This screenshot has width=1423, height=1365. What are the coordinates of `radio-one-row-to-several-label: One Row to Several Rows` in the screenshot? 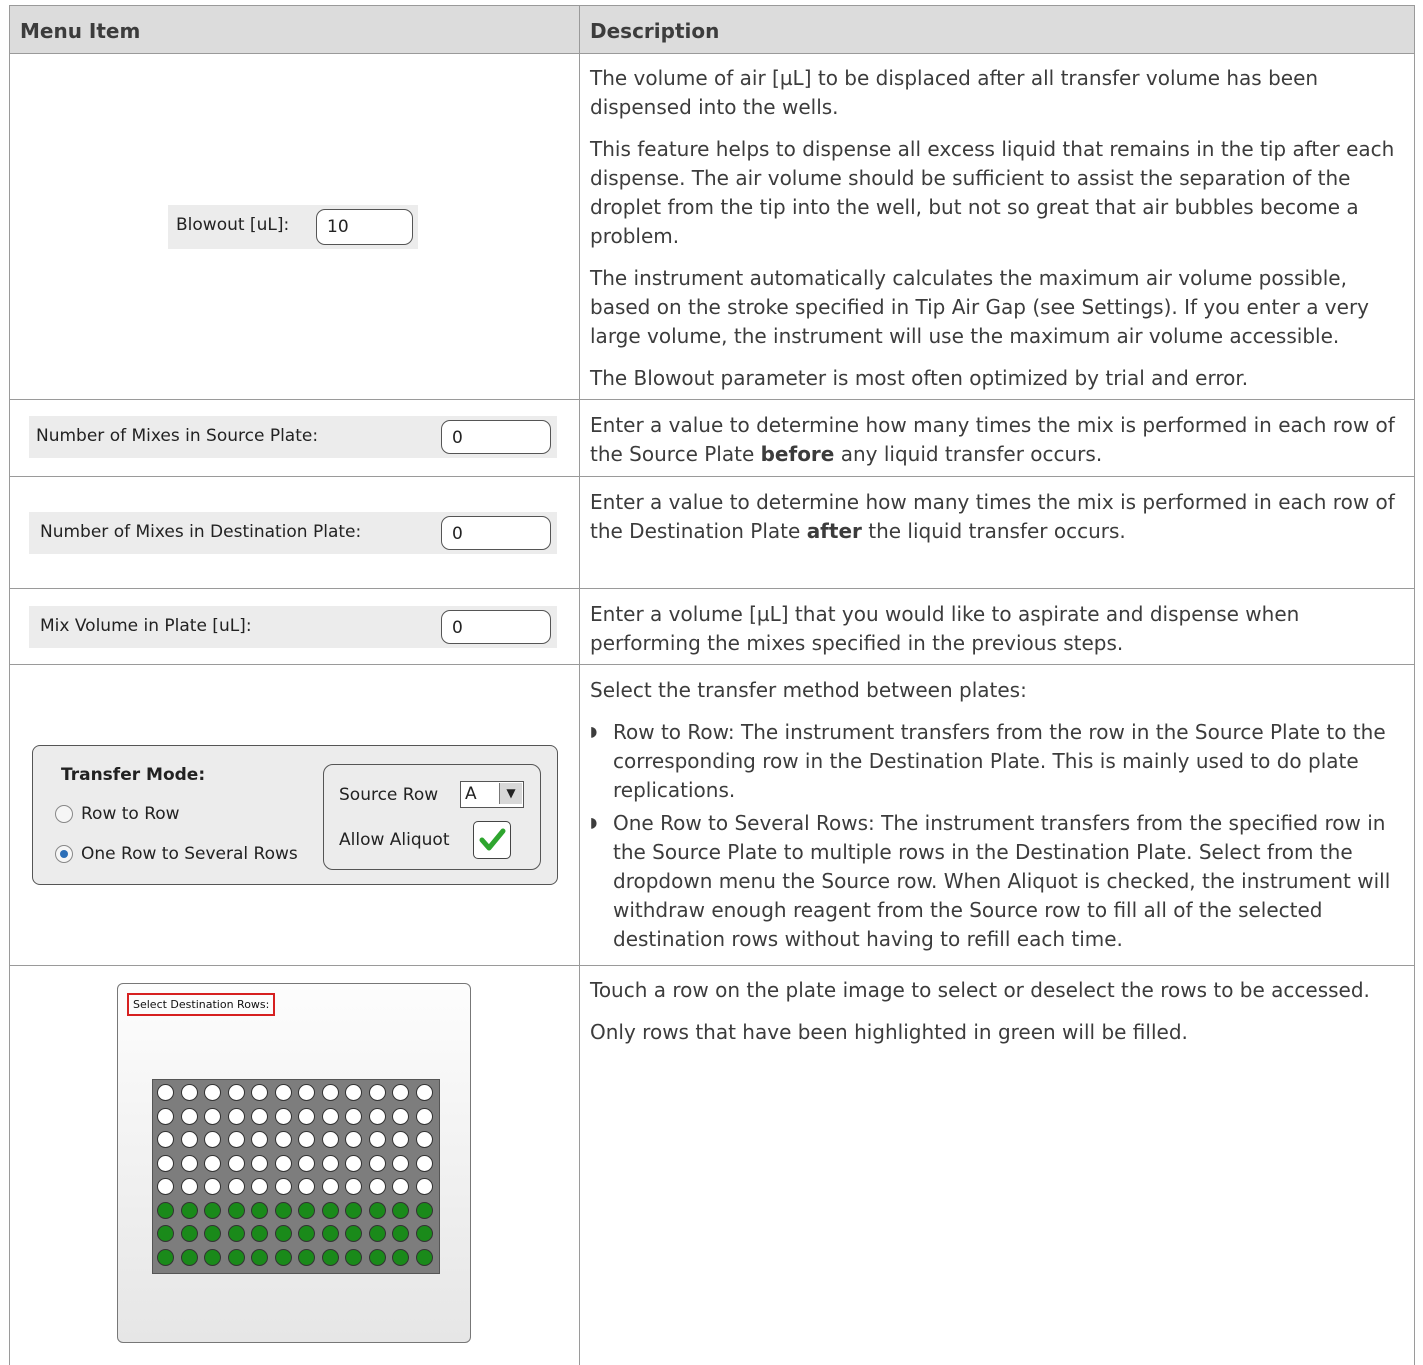 It's located at (189, 854).